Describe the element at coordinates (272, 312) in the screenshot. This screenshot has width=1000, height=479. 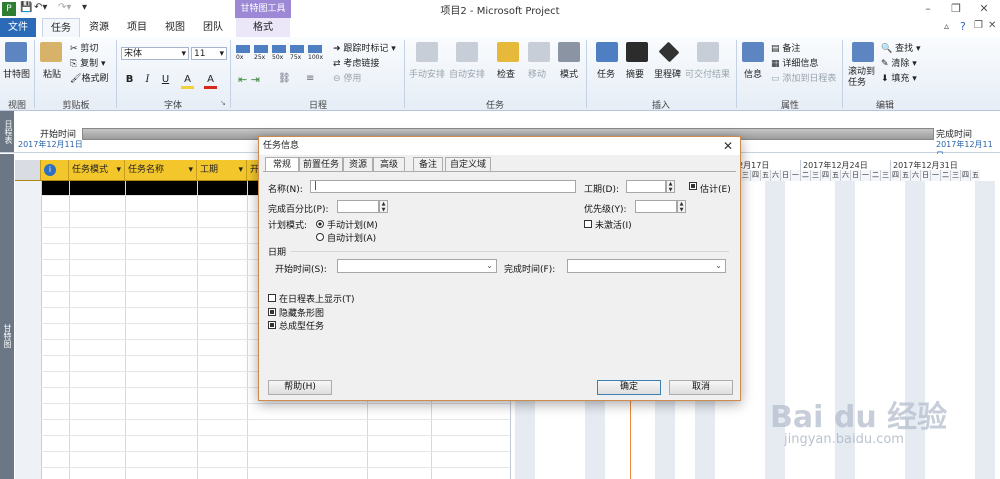
I see `hide-bar-checkbox` at that location.